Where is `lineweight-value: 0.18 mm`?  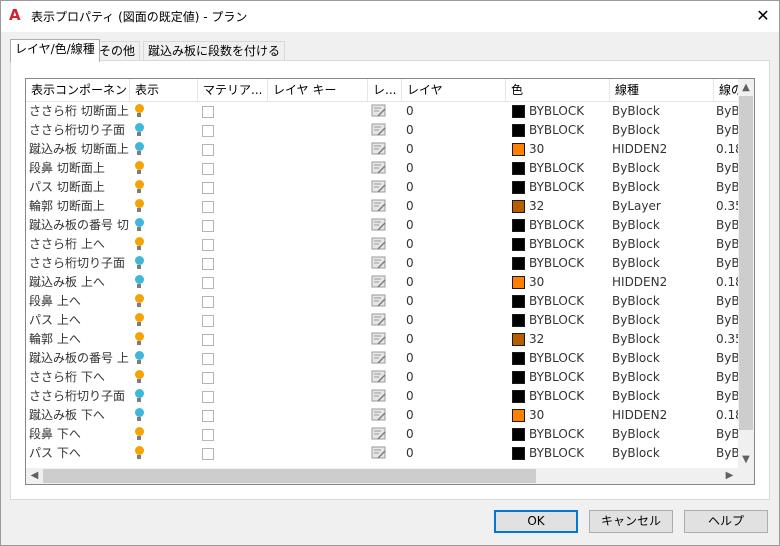
lineweight-value: 0.18 mm is located at coordinates (727, 282).